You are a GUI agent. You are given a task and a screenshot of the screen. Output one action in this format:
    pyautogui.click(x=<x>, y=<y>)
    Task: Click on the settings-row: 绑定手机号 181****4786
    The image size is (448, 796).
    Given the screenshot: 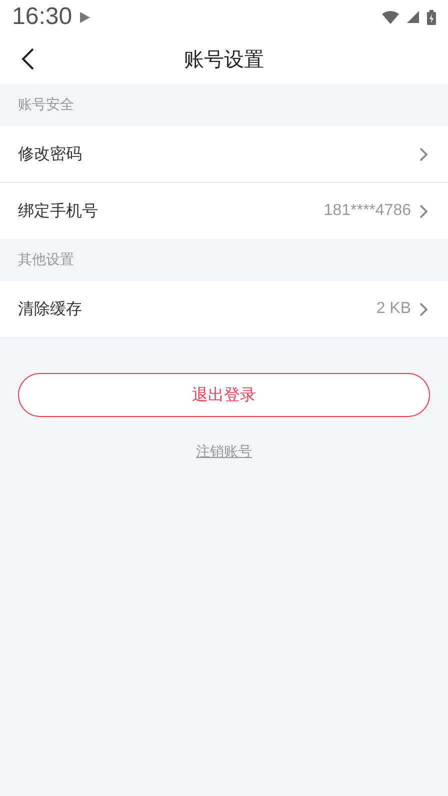 What is the action you would take?
    pyautogui.click(x=224, y=210)
    